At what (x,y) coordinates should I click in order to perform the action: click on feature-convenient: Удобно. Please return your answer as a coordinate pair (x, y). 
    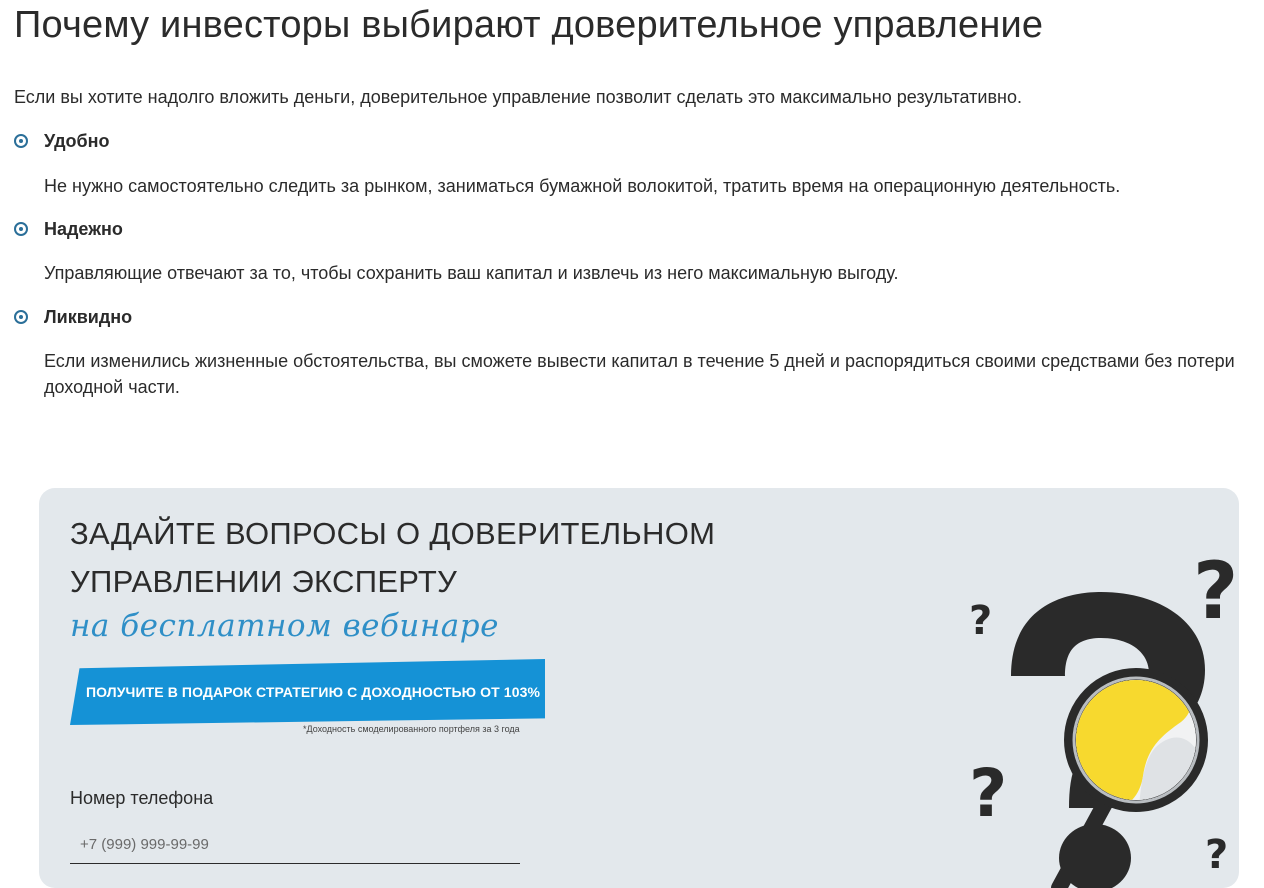
    Looking at the image, I should click on (61, 141).